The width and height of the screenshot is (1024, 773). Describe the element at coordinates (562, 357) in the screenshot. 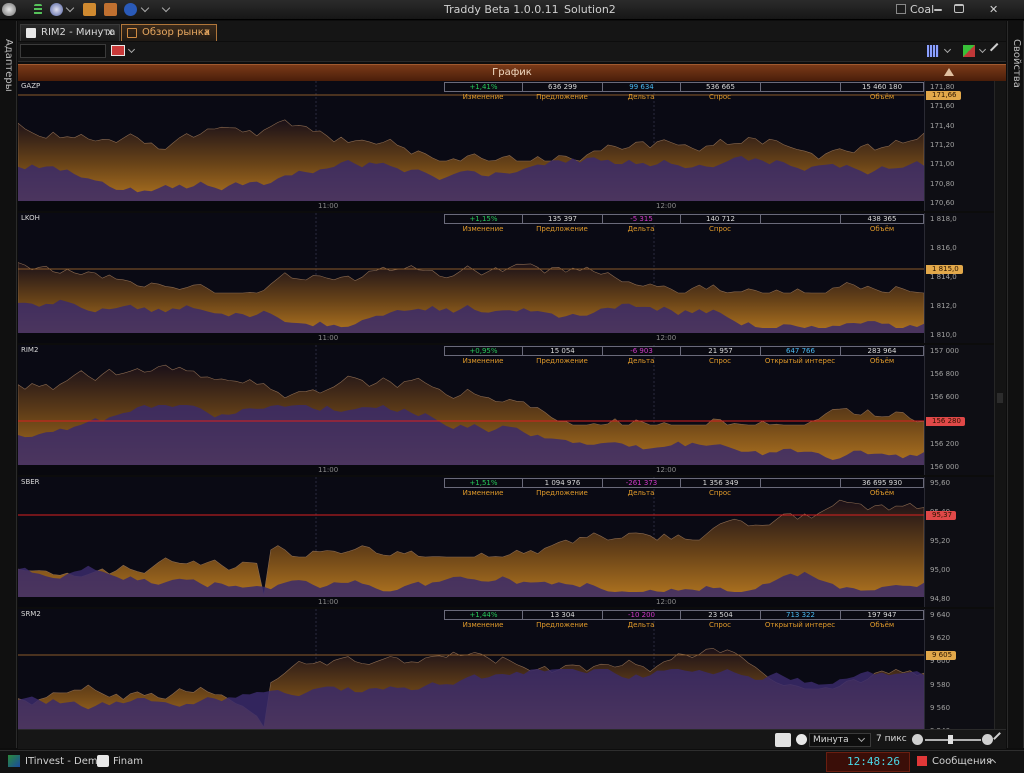

I see `stat-offer: 15 054 Предложение` at that location.